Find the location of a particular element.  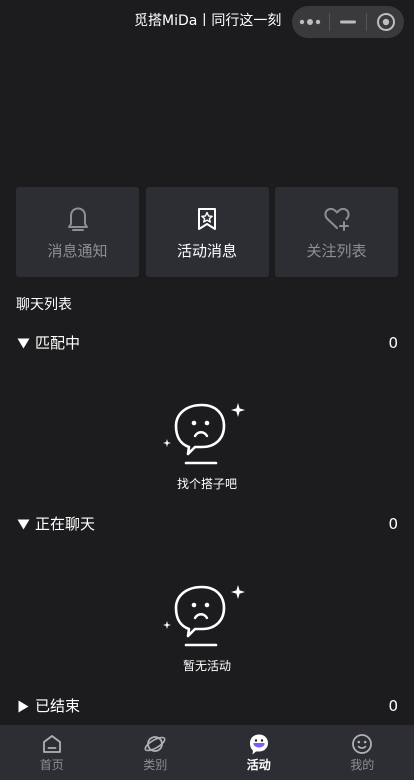

card-notifications: 消息通知 is located at coordinates (77, 232).